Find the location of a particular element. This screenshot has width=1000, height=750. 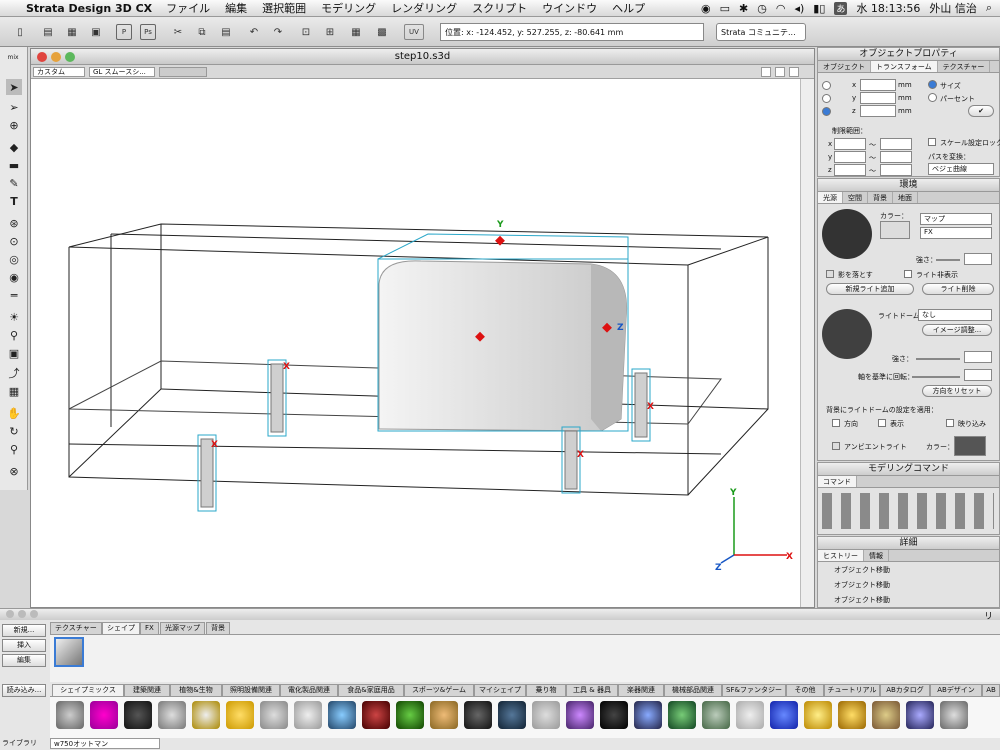

percent-radio is located at coordinates (932, 97).